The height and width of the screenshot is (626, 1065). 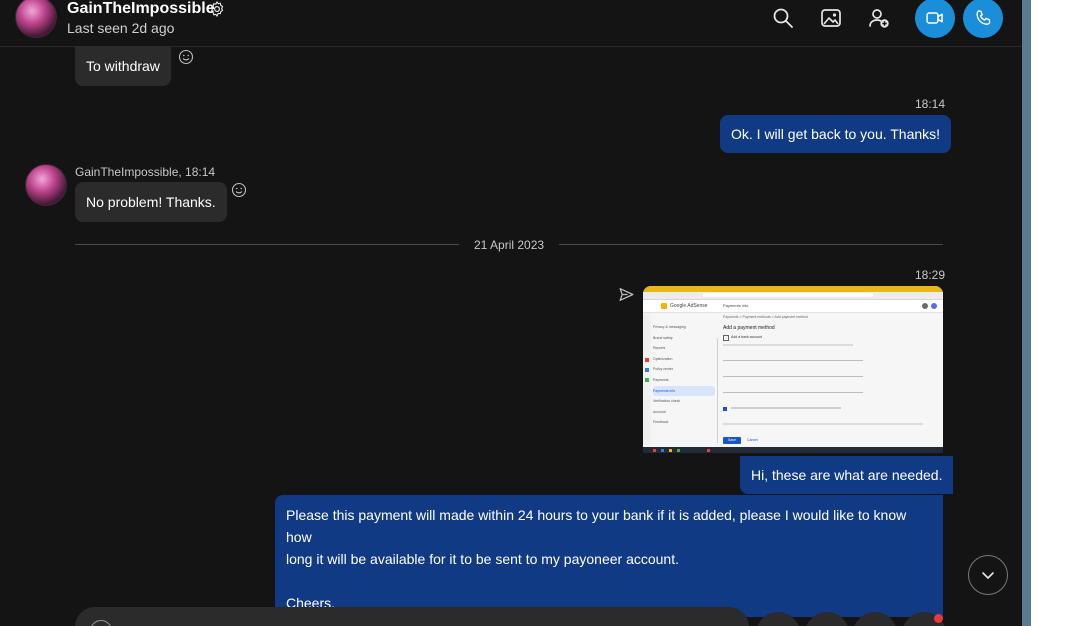 I want to click on nav-item: Payments, so click(x=661, y=379).